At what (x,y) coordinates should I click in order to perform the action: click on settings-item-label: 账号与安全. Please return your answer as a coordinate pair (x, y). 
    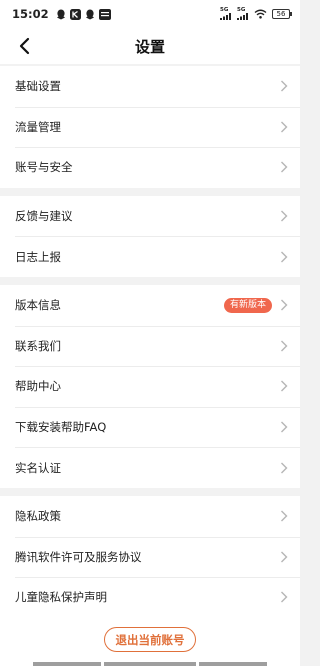
    Looking at the image, I should click on (44, 167).